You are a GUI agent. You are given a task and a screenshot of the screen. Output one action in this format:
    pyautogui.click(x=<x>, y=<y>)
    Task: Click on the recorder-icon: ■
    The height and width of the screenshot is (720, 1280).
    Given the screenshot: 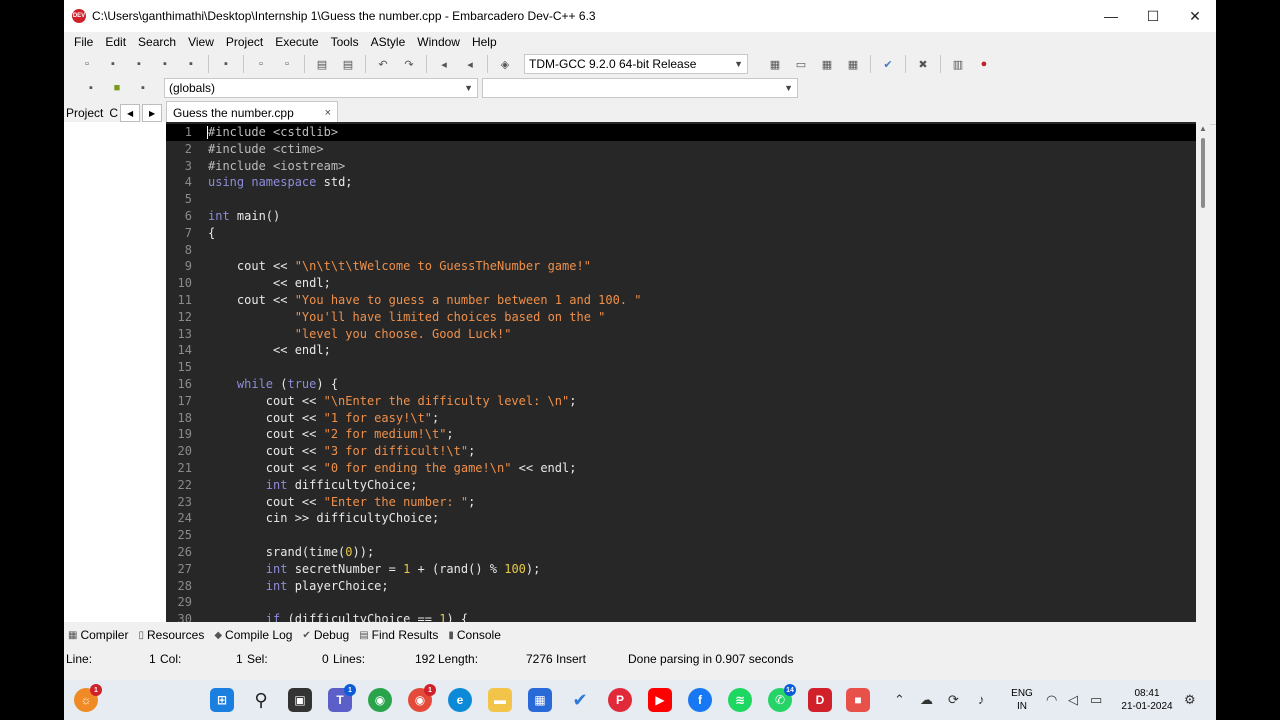 What is the action you would take?
    pyautogui.click(x=858, y=700)
    